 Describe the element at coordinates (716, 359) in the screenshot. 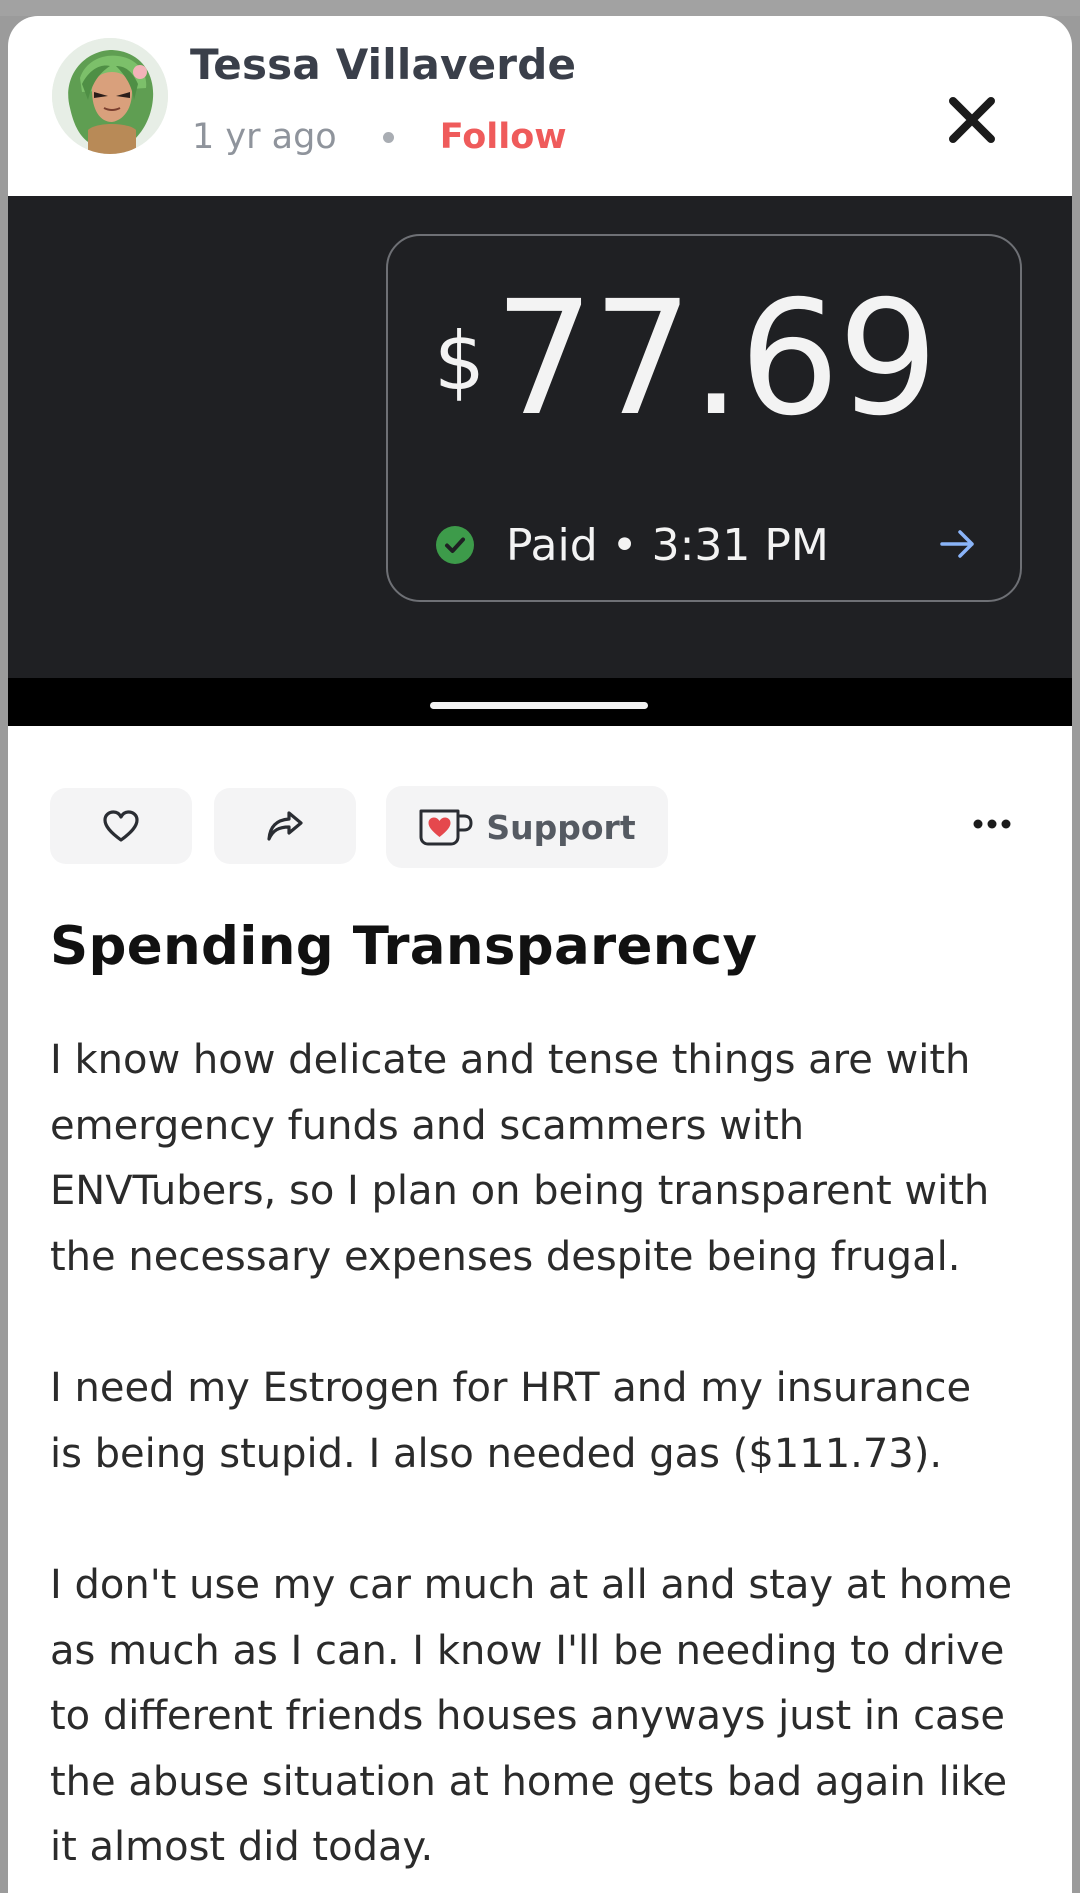

I see `payment-amount: 77.69` at that location.